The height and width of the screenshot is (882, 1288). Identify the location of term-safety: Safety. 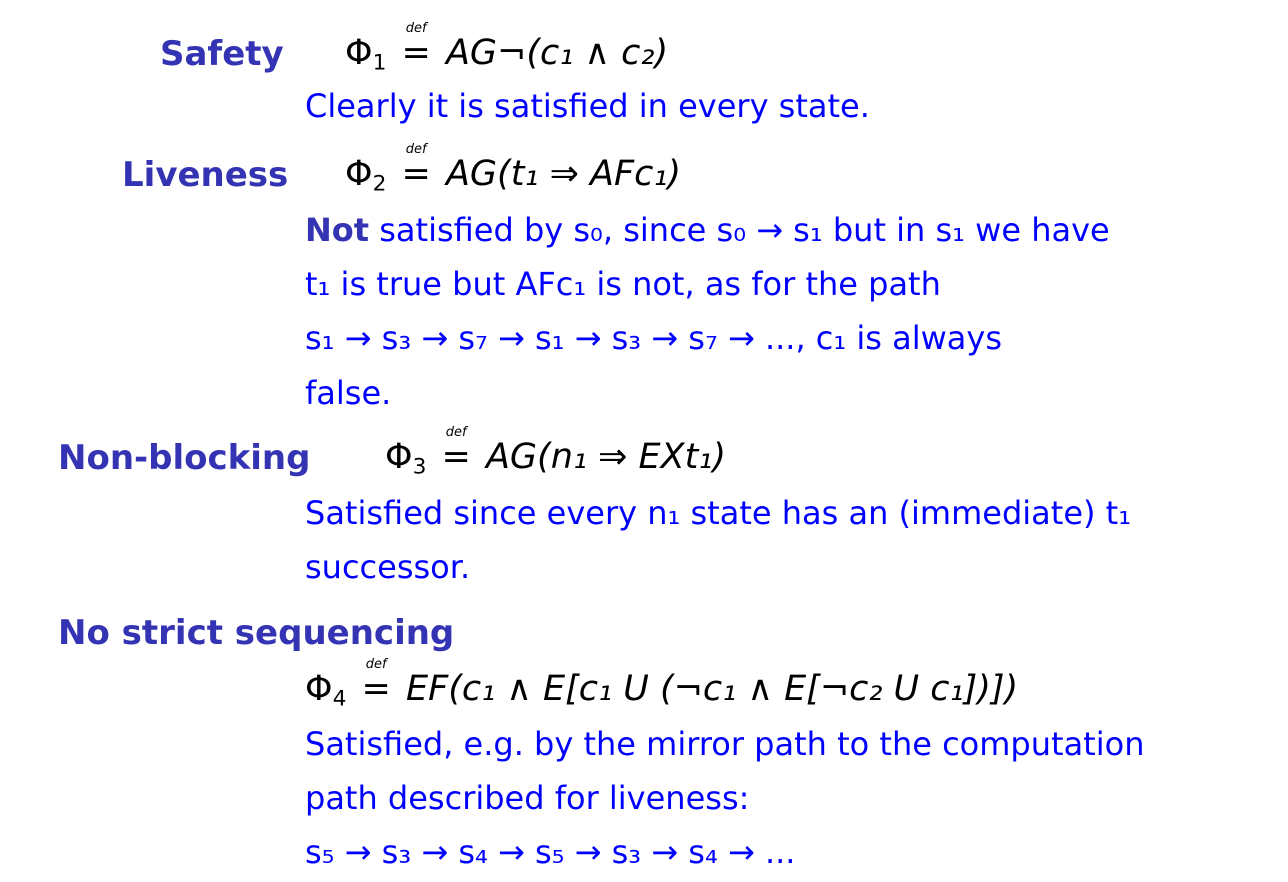
(222, 54).